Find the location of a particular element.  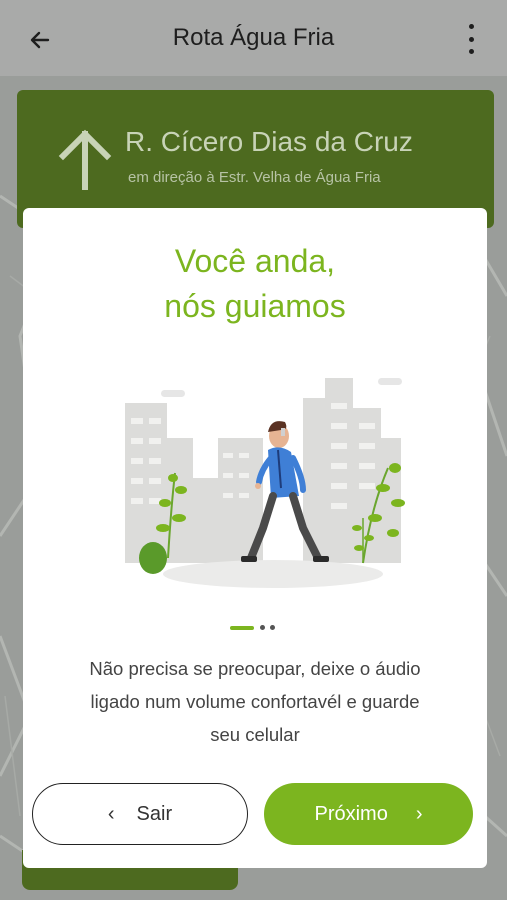

next-button: Próximo › is located at coordinates (368, 814).